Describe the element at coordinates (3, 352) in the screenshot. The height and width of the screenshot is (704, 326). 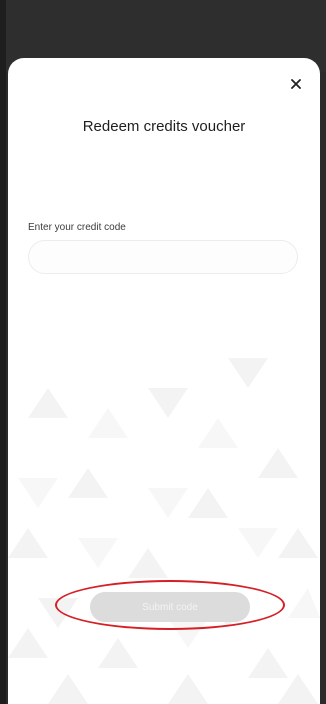
I see `phone-frame-edge` at that location.